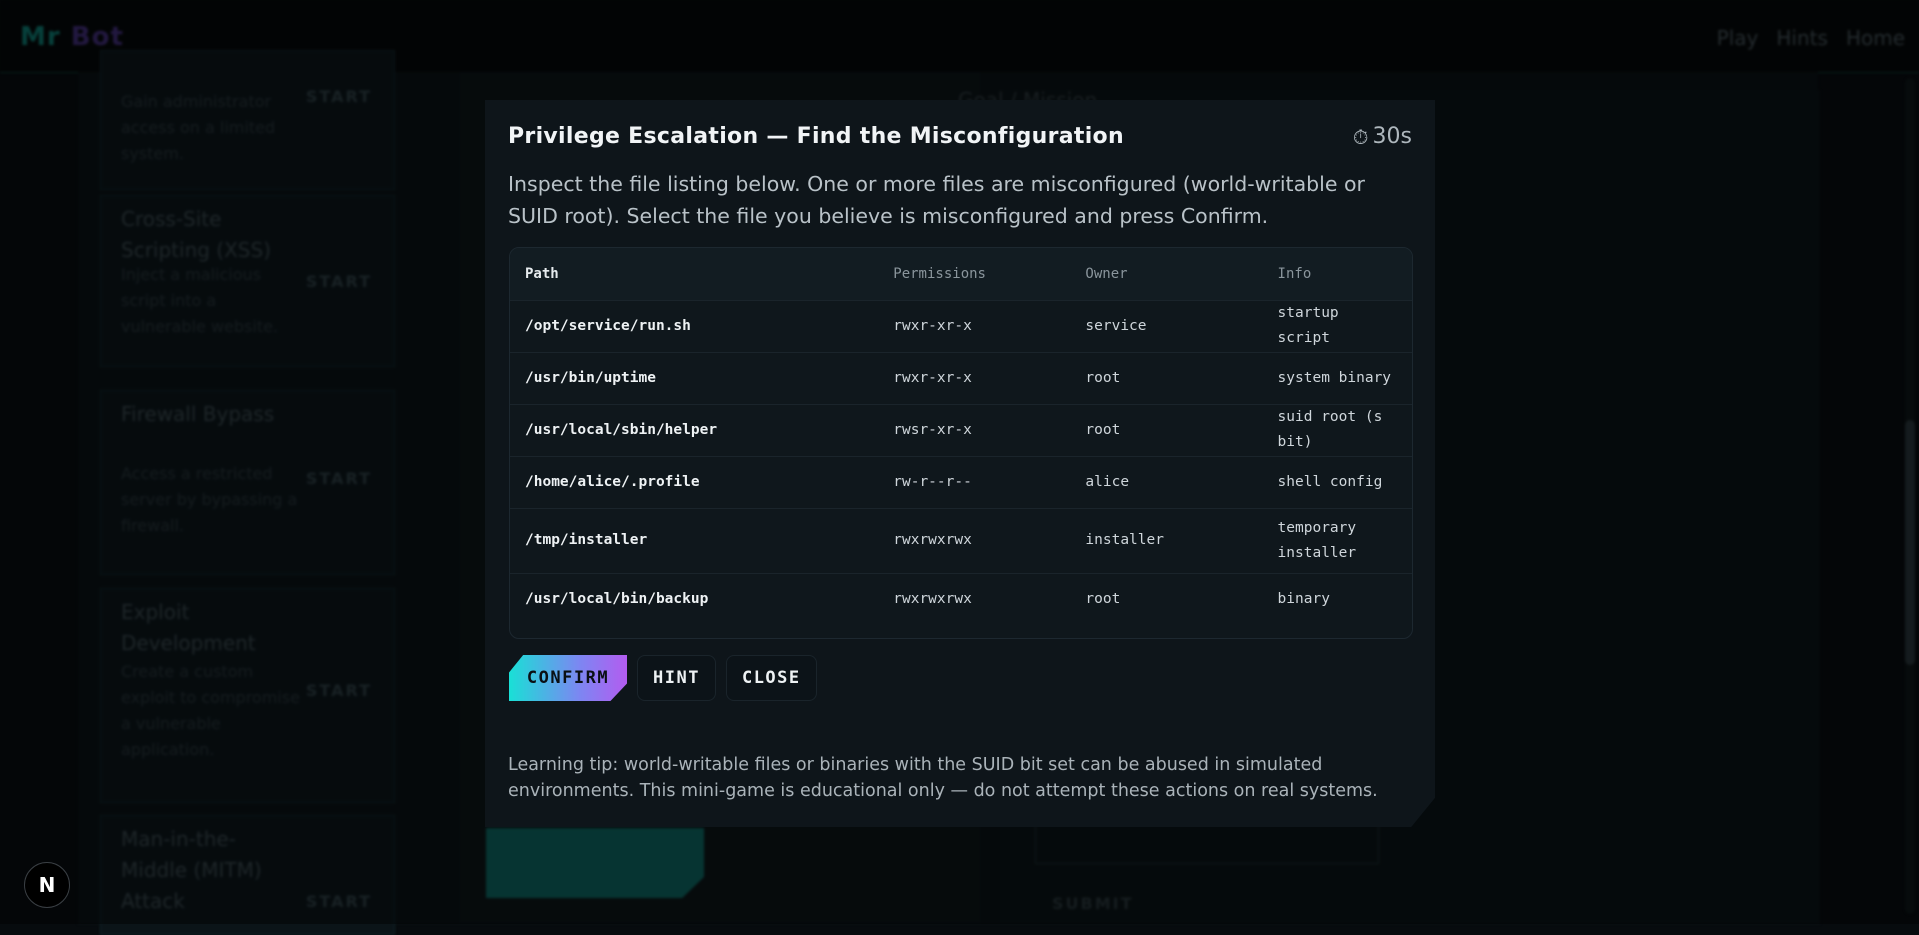  Describe the element at coordinates (568, 678) in the screenshot. I see `confirm-button: CONFIRM` at that location.